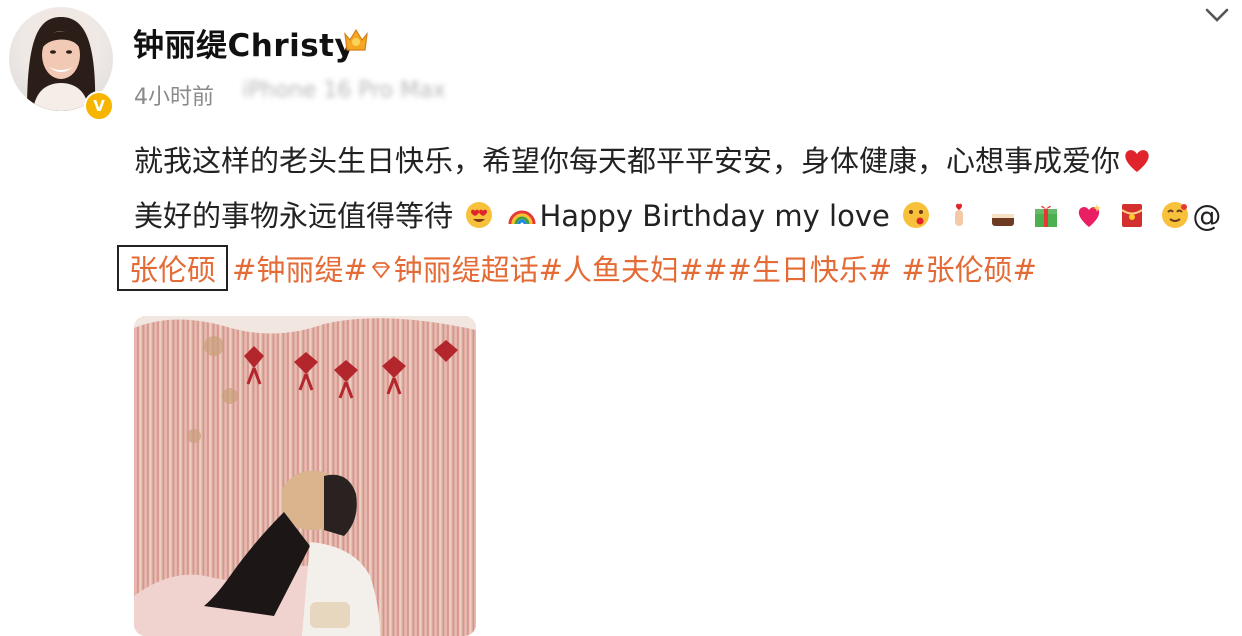  What do you see at coordinates (244, 42) in the screenshot?
I see `username: 钟丽缇Christy` at bounding box center [244, 42].